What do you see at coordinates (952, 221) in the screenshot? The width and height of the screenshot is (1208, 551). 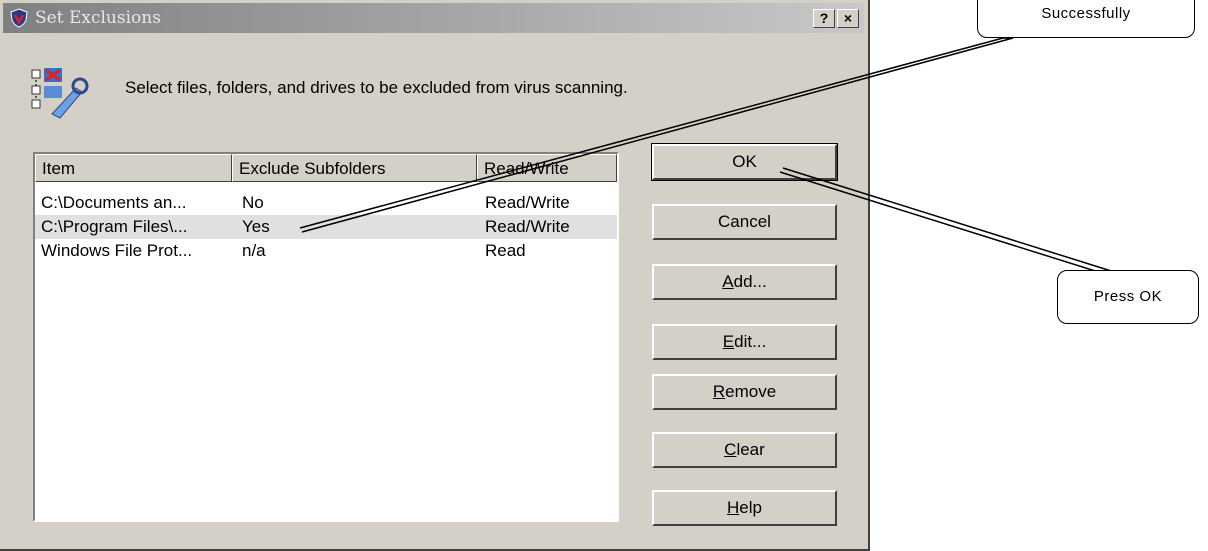 I see `callout-pointer-ok` at bounding box center [952, 221].